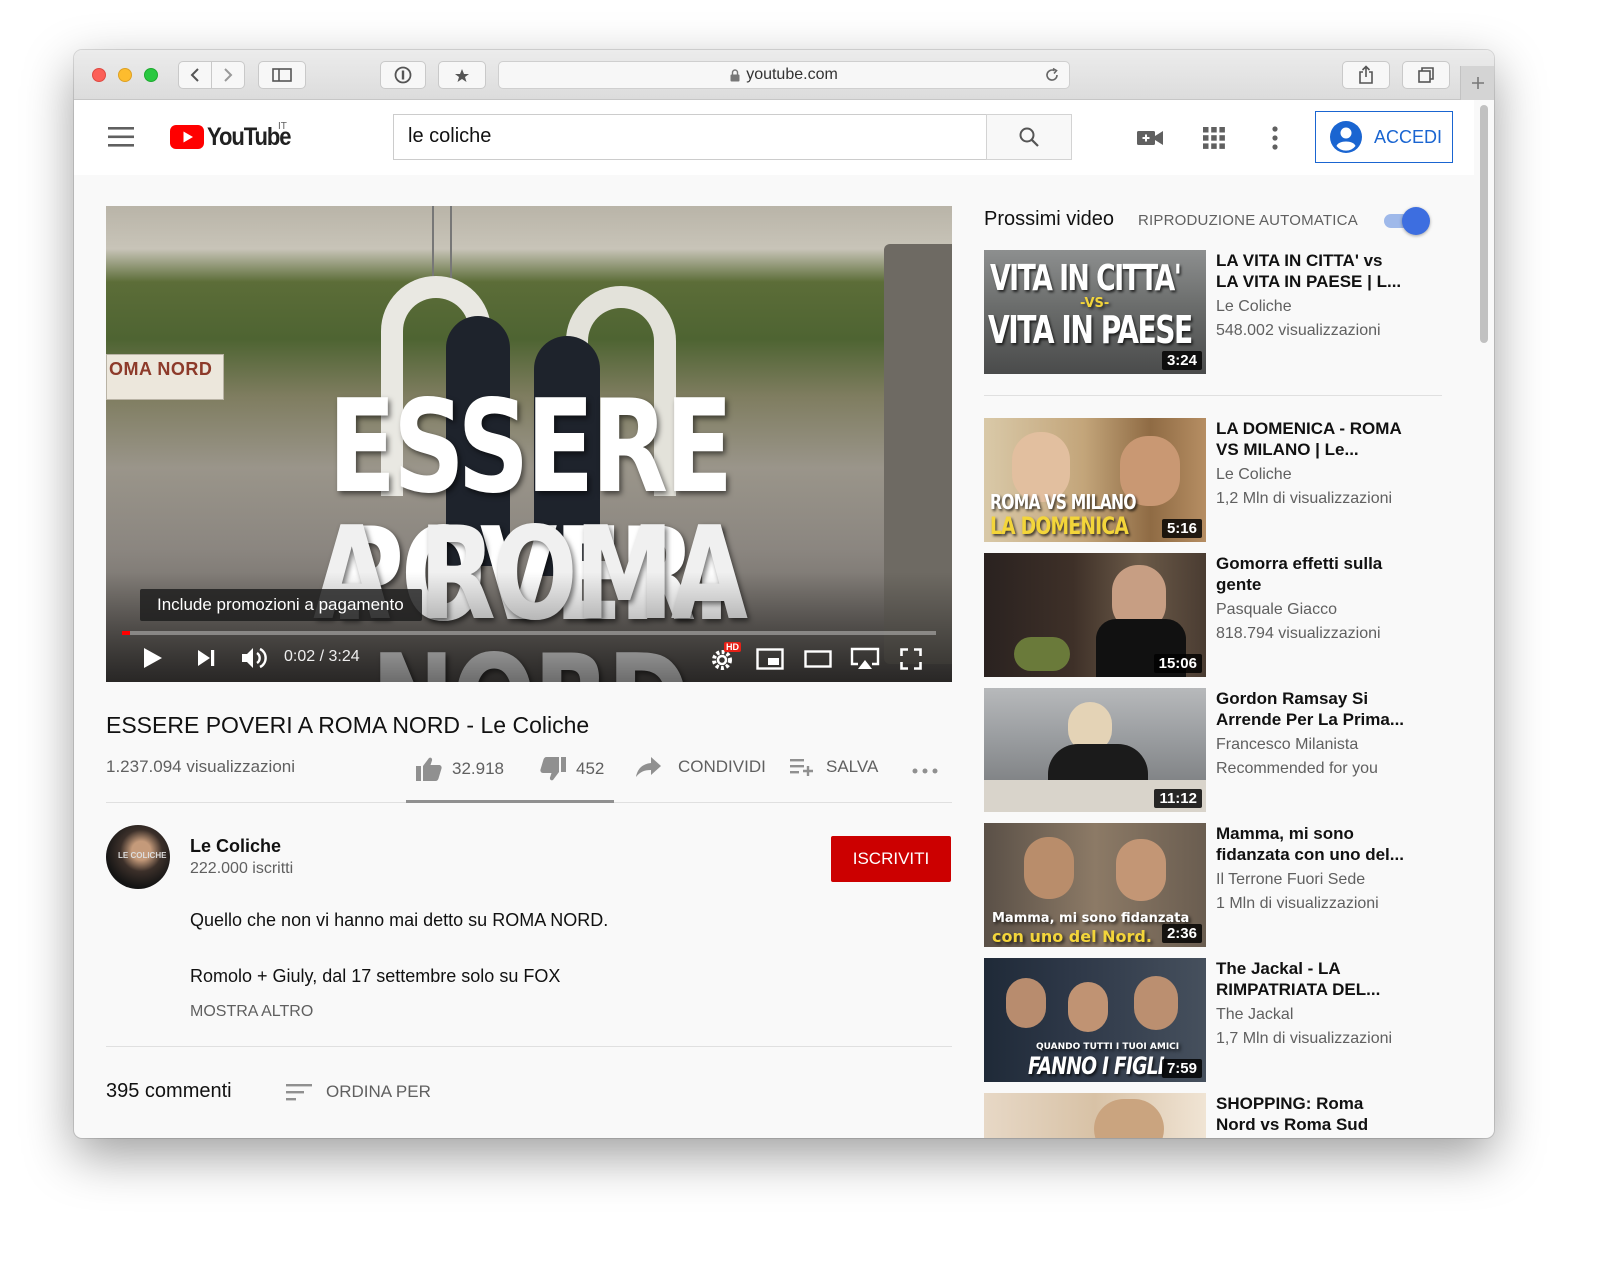  What do you see at coordinates (322, 656) in the screenshot?
I see `time-display: 0:02 / 3:24` at bounding box center [322, 656].